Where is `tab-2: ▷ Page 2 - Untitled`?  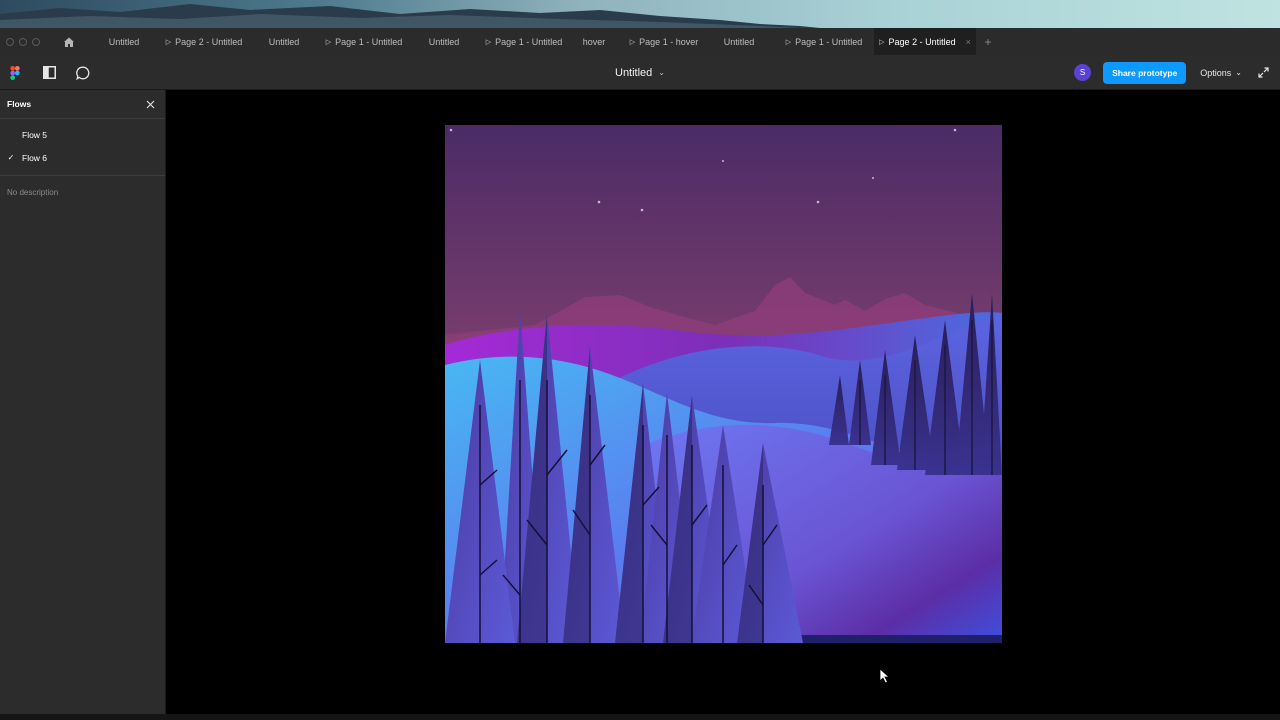 tab-2: ▷ Page 2 - Untitled is located at coordinates (204, 41).